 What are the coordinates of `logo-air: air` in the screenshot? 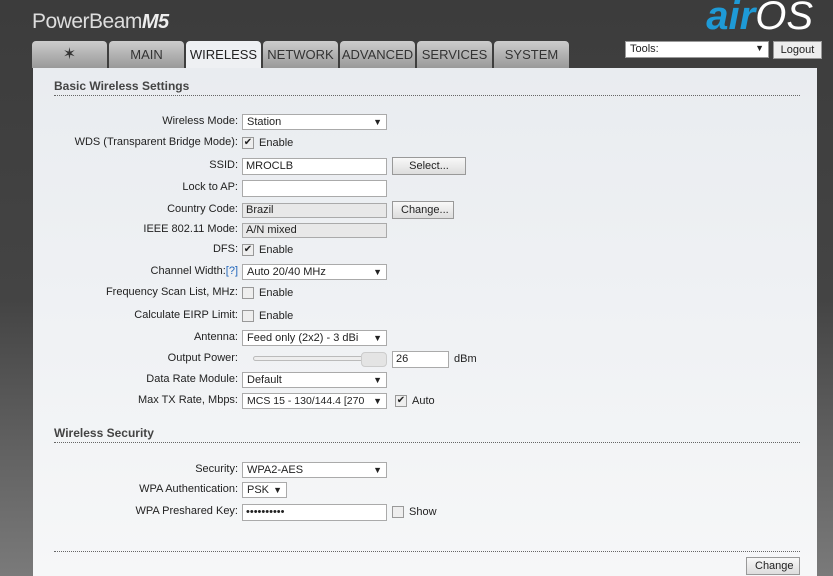 It's located at (731, 19).